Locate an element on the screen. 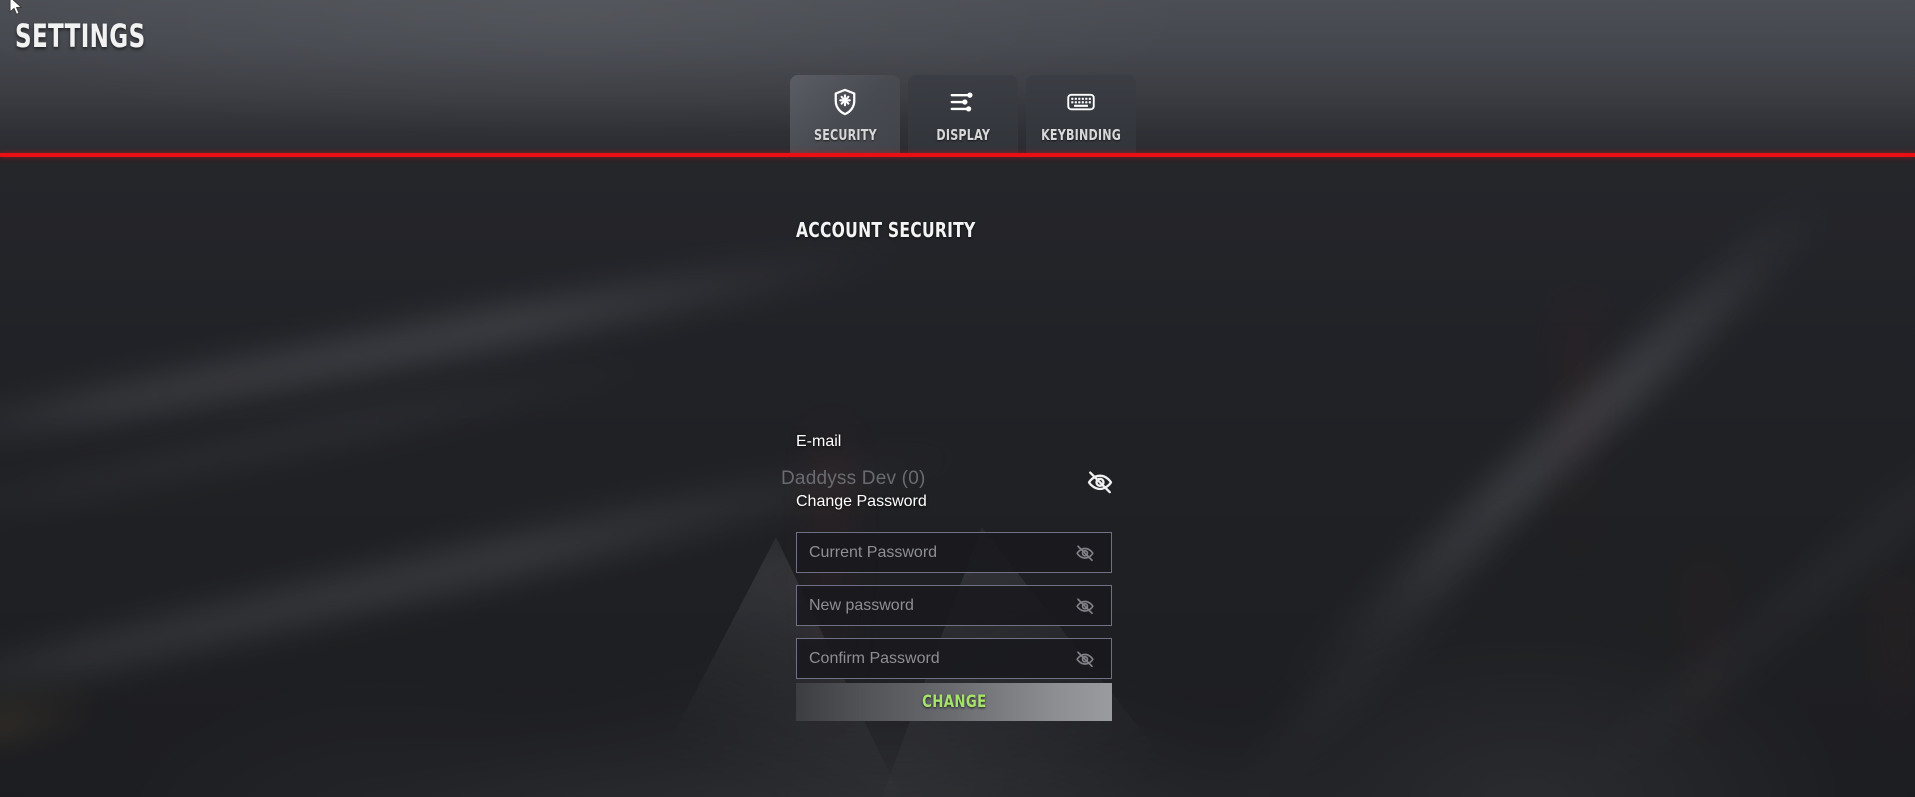 The height and width of the screenshot is (797, 1915). change-password-submit-label: CHANGE is located at coordinates (954, 702).